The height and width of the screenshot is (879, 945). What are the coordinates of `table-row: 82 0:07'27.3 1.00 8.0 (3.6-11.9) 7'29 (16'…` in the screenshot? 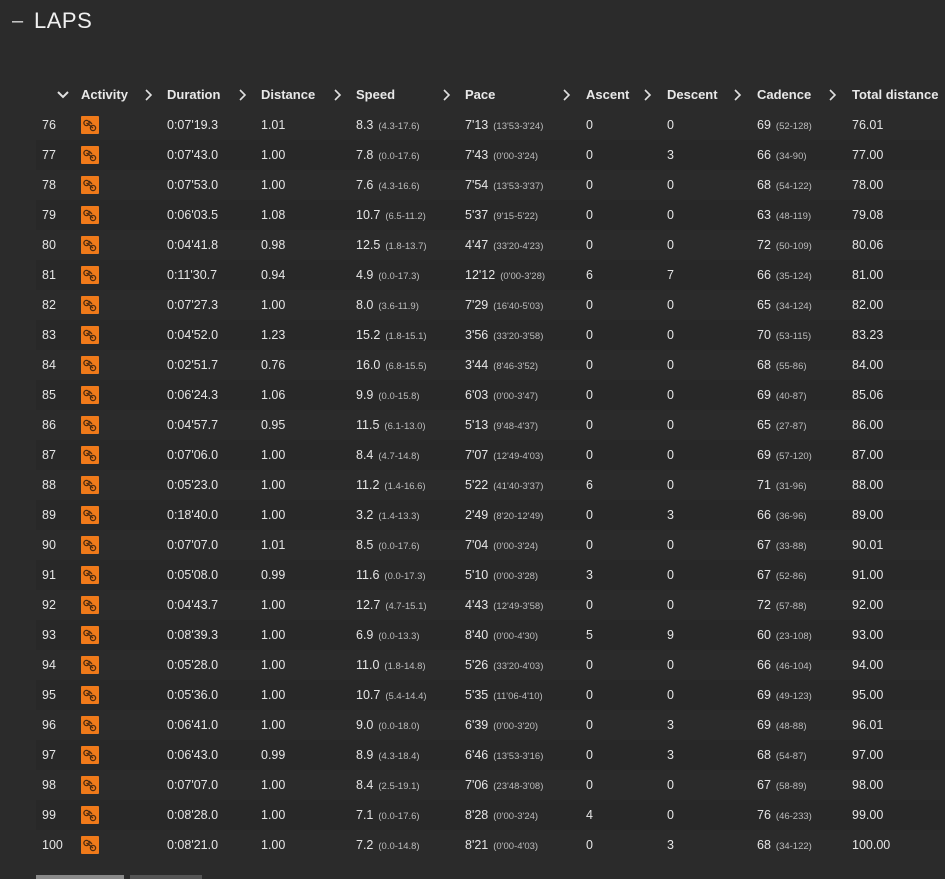 It's located at (490, 305).